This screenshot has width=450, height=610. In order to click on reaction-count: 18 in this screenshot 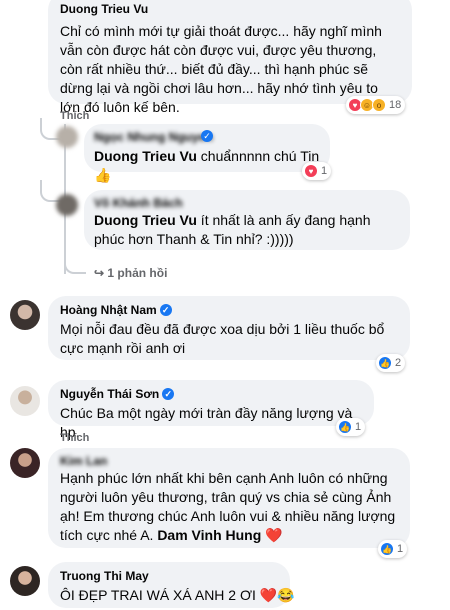, I will do `click(395, 105)`.